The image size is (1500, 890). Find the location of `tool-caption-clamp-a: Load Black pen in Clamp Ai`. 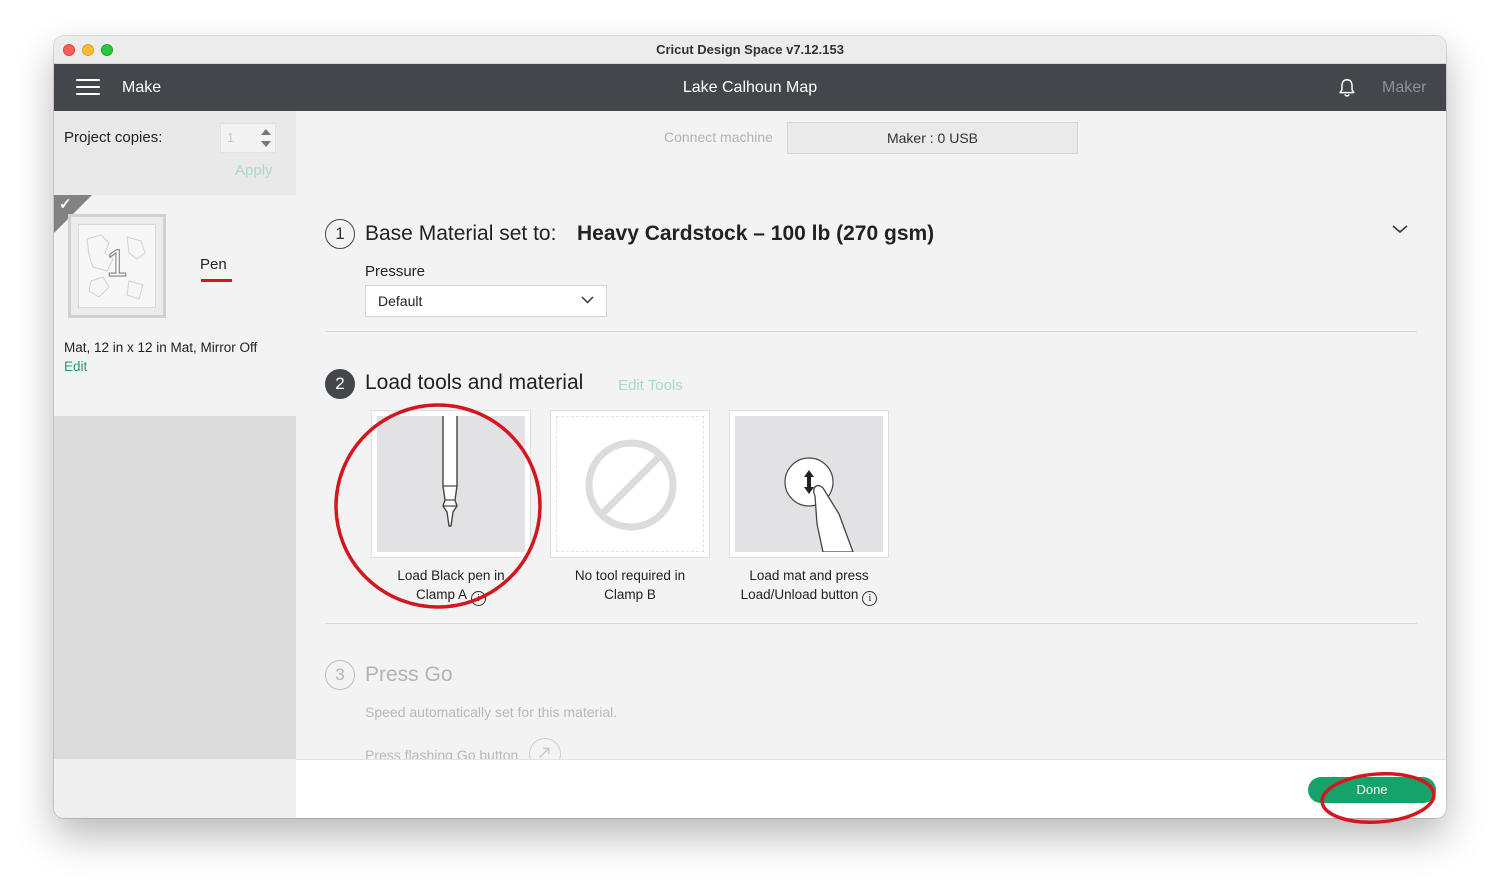

tool-caption-clamp-a: Load Black pen in Clamp Ai is located at coordinates (451, 586).